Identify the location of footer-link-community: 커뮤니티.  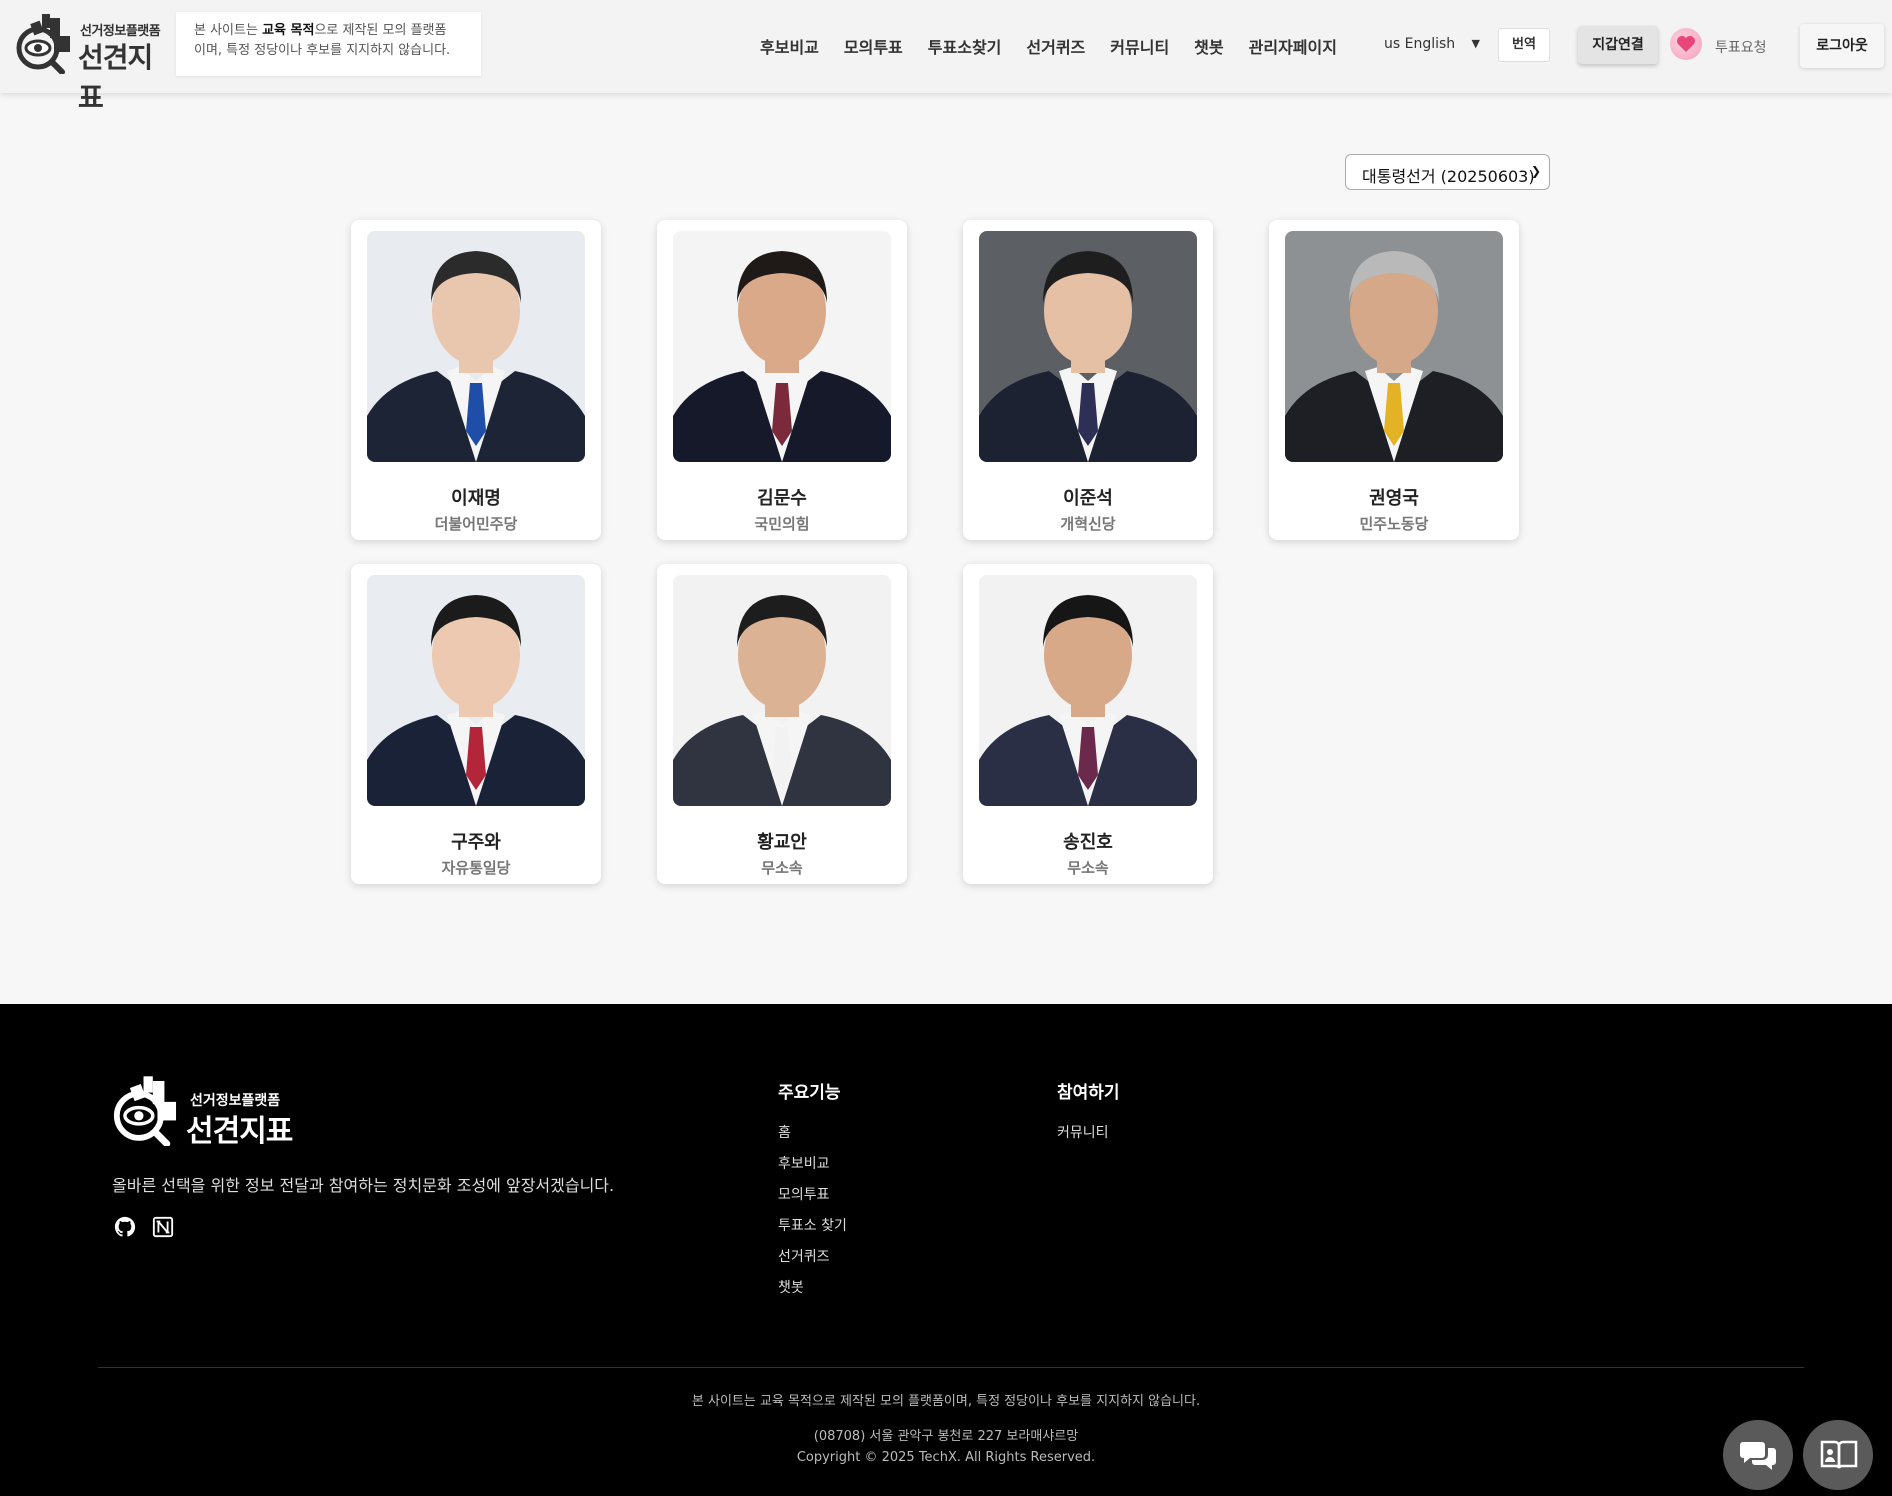
(1083, 1132).